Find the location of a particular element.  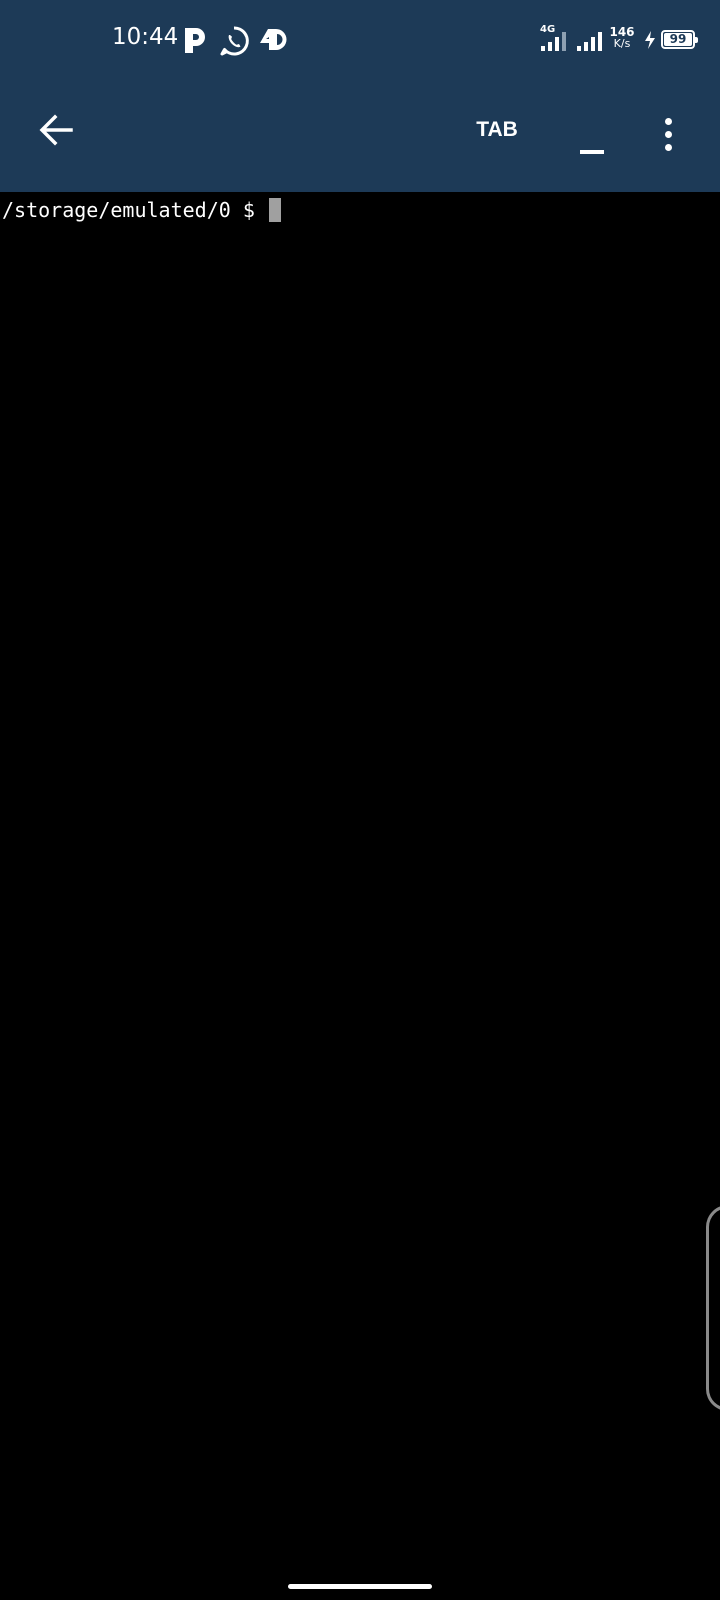

underscore-key-button is located at coordinates (591, 133).